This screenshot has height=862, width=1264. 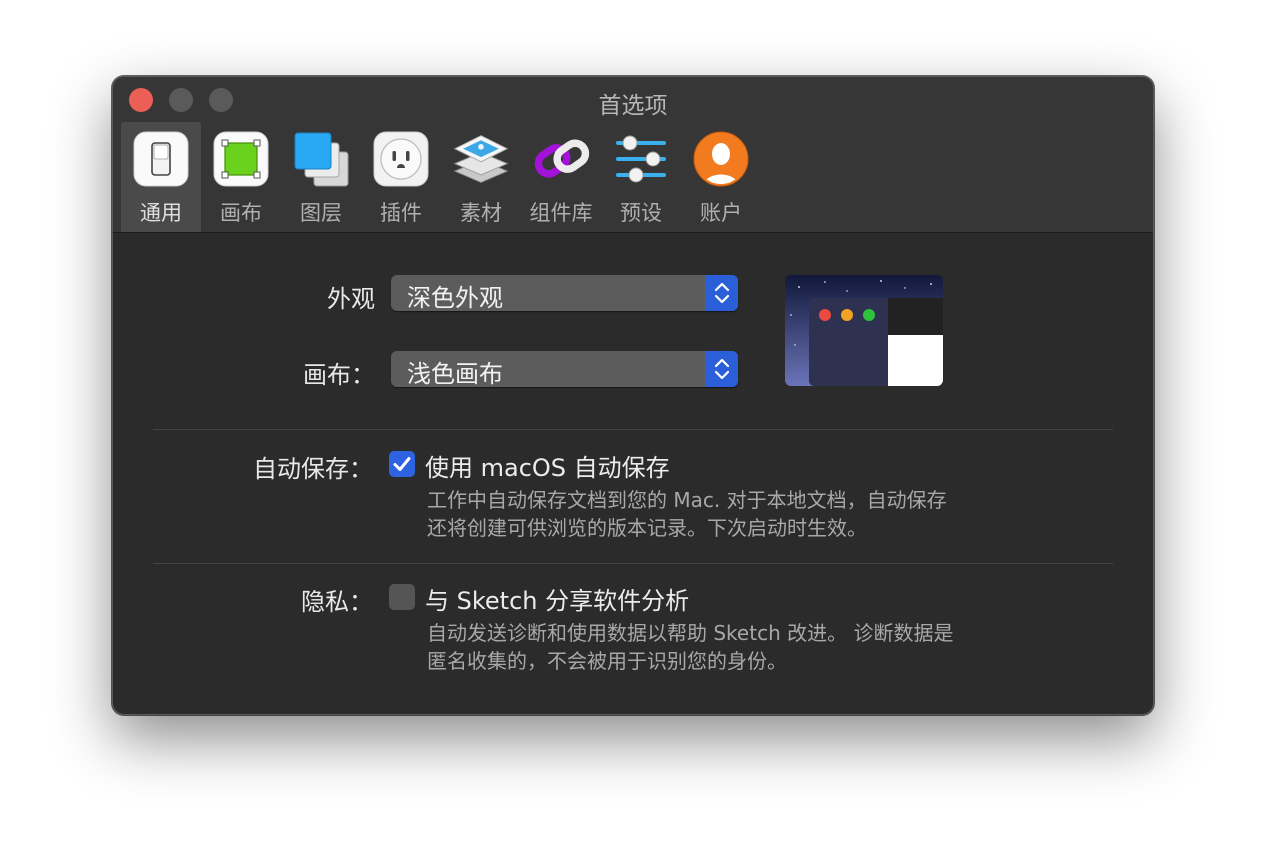 I want to click on autosave-description-line2: 还将创建可供浏览的版本记录。下次启动时生效。, so click(x=647, y=528).